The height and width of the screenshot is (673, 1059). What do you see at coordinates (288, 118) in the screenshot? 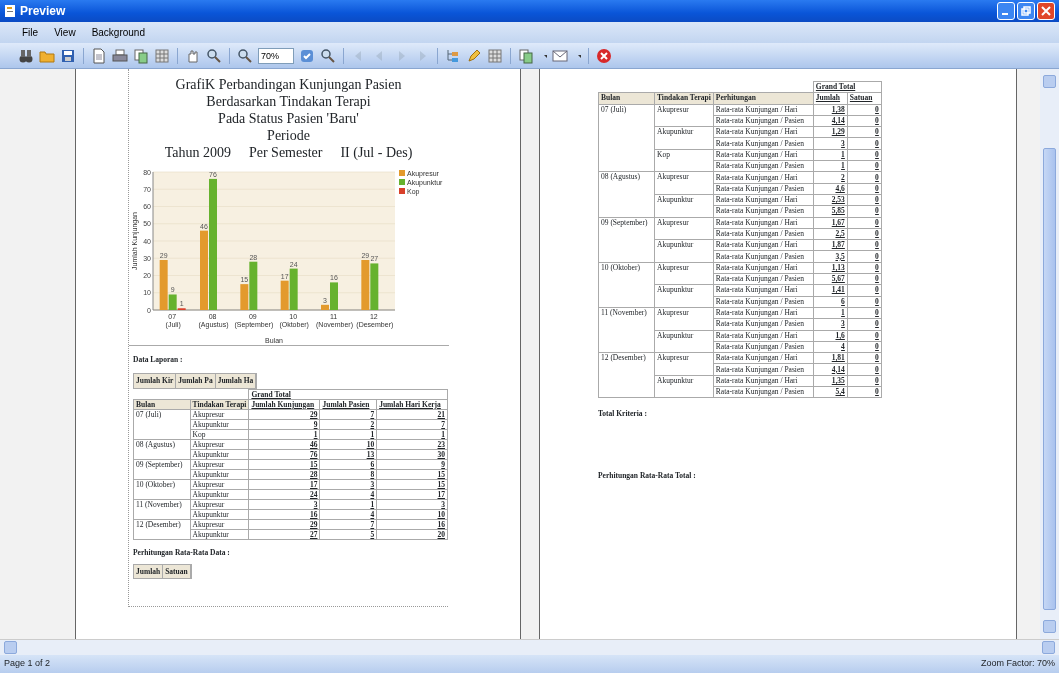
I see `report-title: Pada Status Pasien 'Baru'` at bounding box center [288, 118].